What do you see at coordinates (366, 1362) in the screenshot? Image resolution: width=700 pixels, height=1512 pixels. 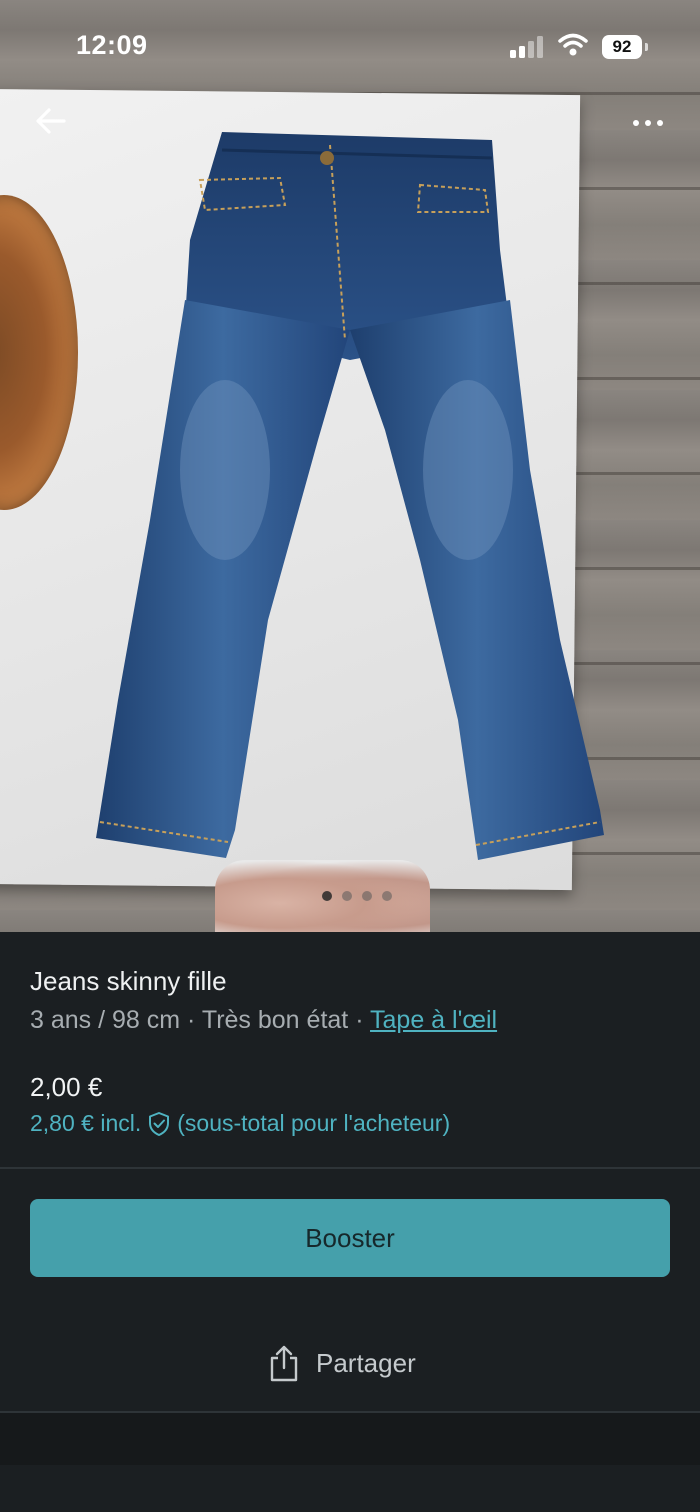 I see `share-label: Partager` at bounding box center [366, 1362].